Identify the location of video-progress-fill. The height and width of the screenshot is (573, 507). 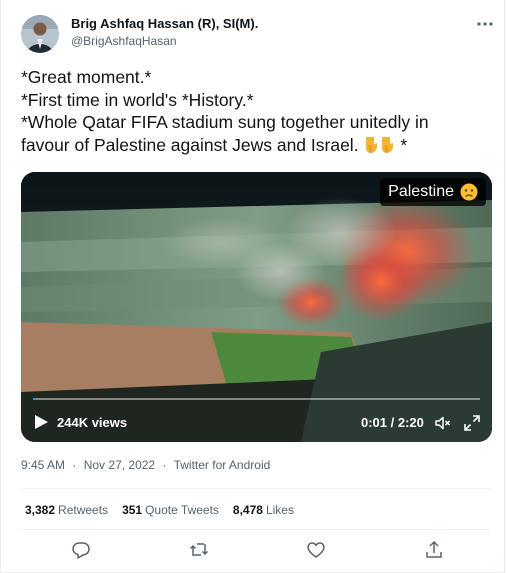
(35, 399).